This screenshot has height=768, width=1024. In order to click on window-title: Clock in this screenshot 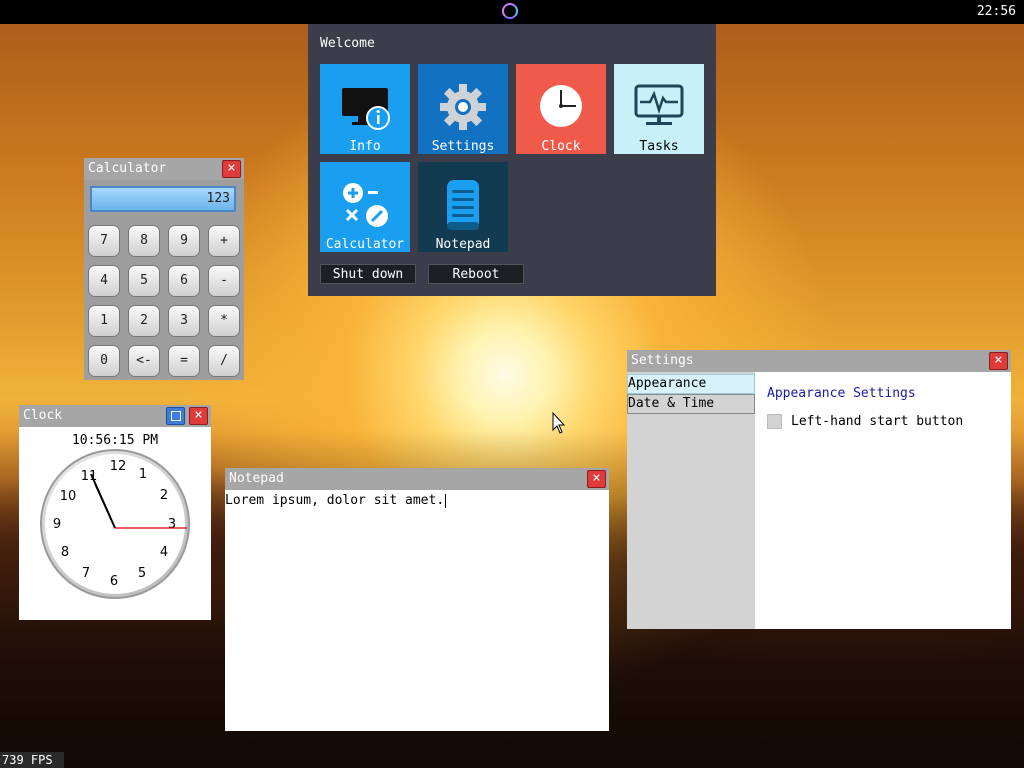, I will do `click(43, 415)`.